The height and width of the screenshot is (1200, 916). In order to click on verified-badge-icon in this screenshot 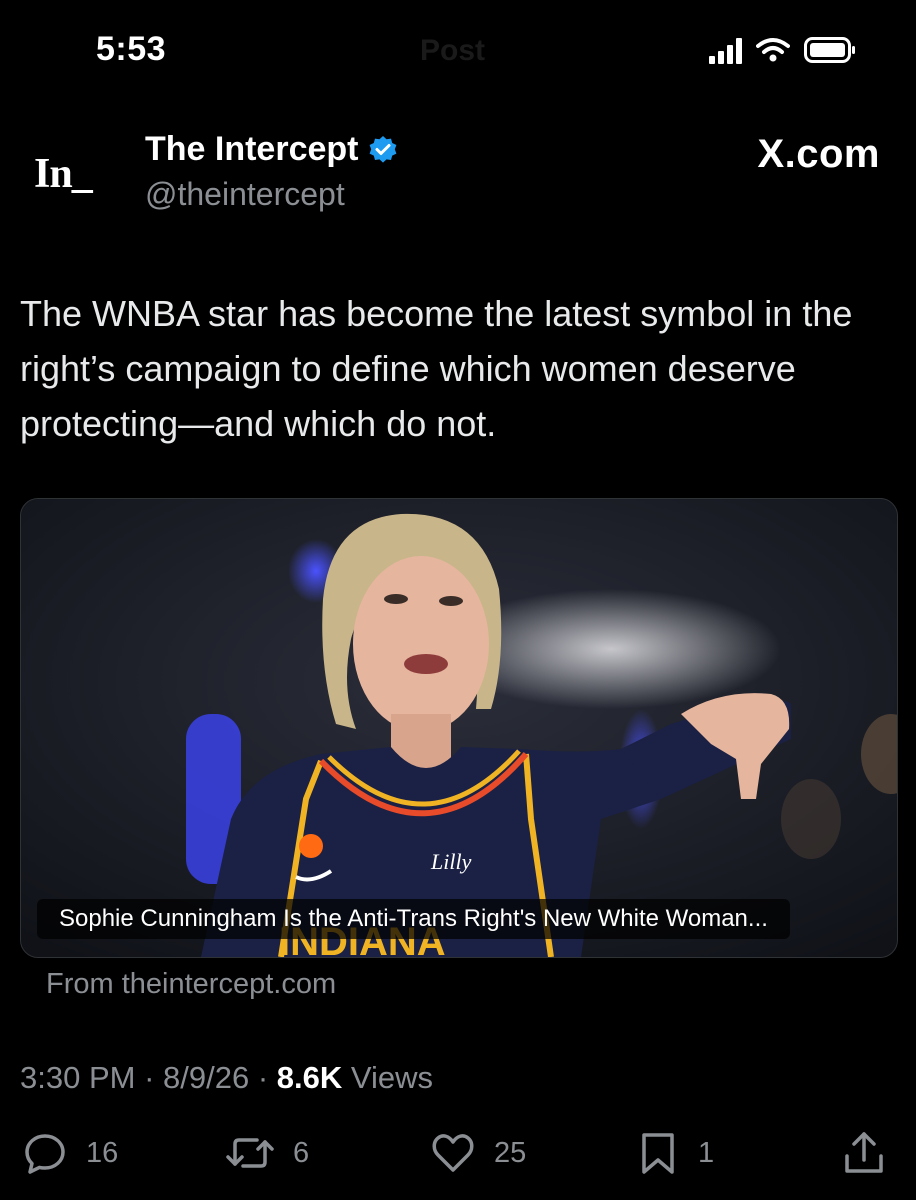, I will do `click(383, 150)`.